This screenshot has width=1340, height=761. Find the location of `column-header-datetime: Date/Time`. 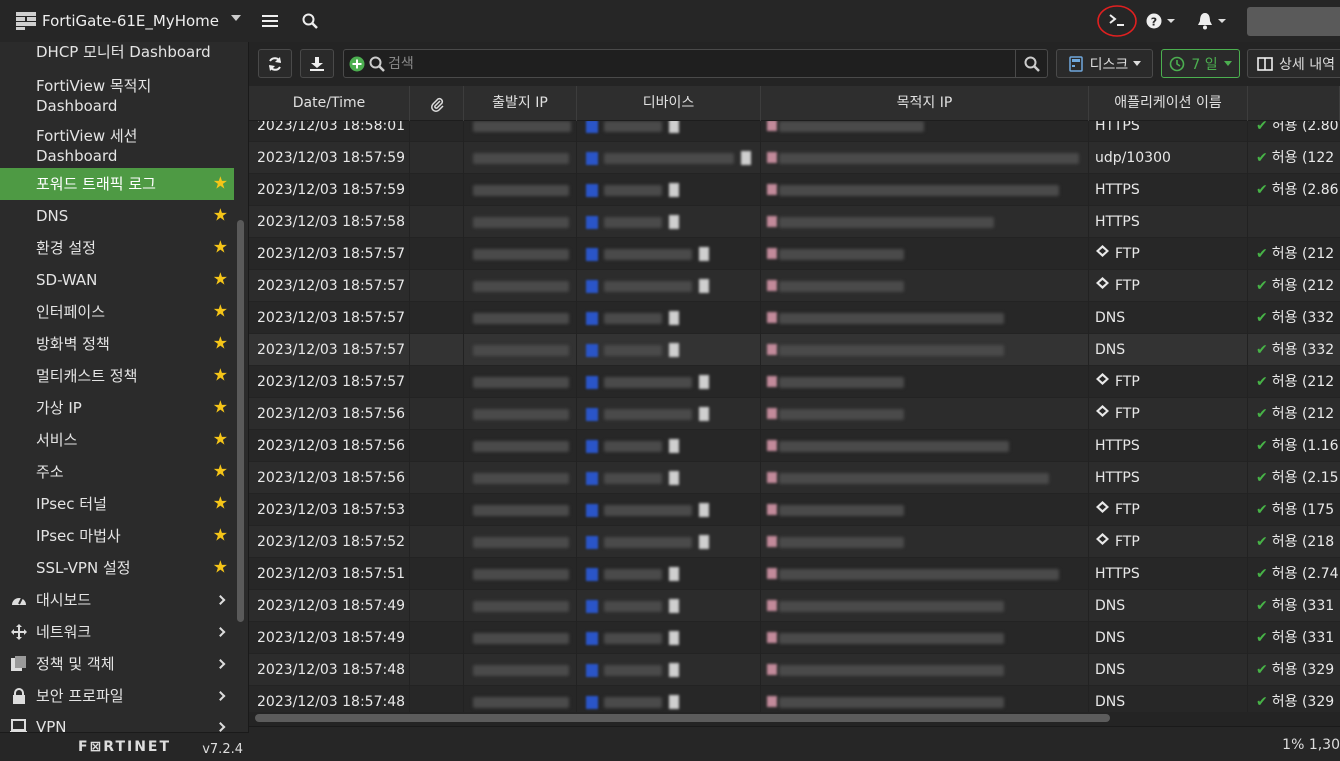

column-header-datetime: Date/Time is located at coordinates (329, 103).